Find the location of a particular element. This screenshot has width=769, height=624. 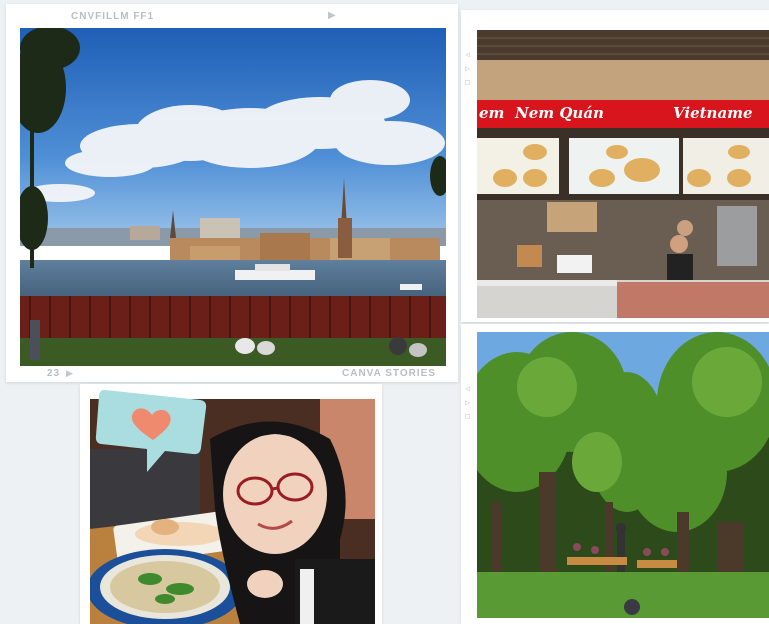

film-label-top: CNVFILLM FF1 is located at coordinates (113, 16).